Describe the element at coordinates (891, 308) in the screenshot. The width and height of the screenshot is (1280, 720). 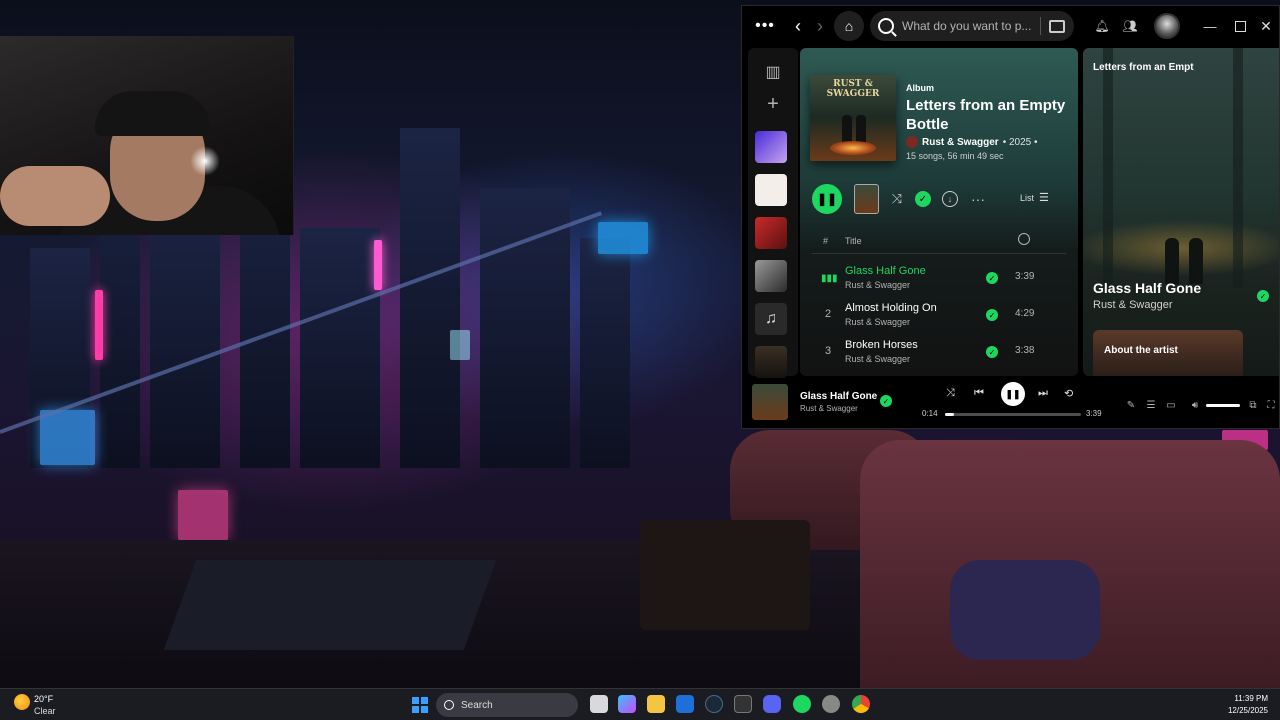
I see `track-title: Almost Holding On` at that location.